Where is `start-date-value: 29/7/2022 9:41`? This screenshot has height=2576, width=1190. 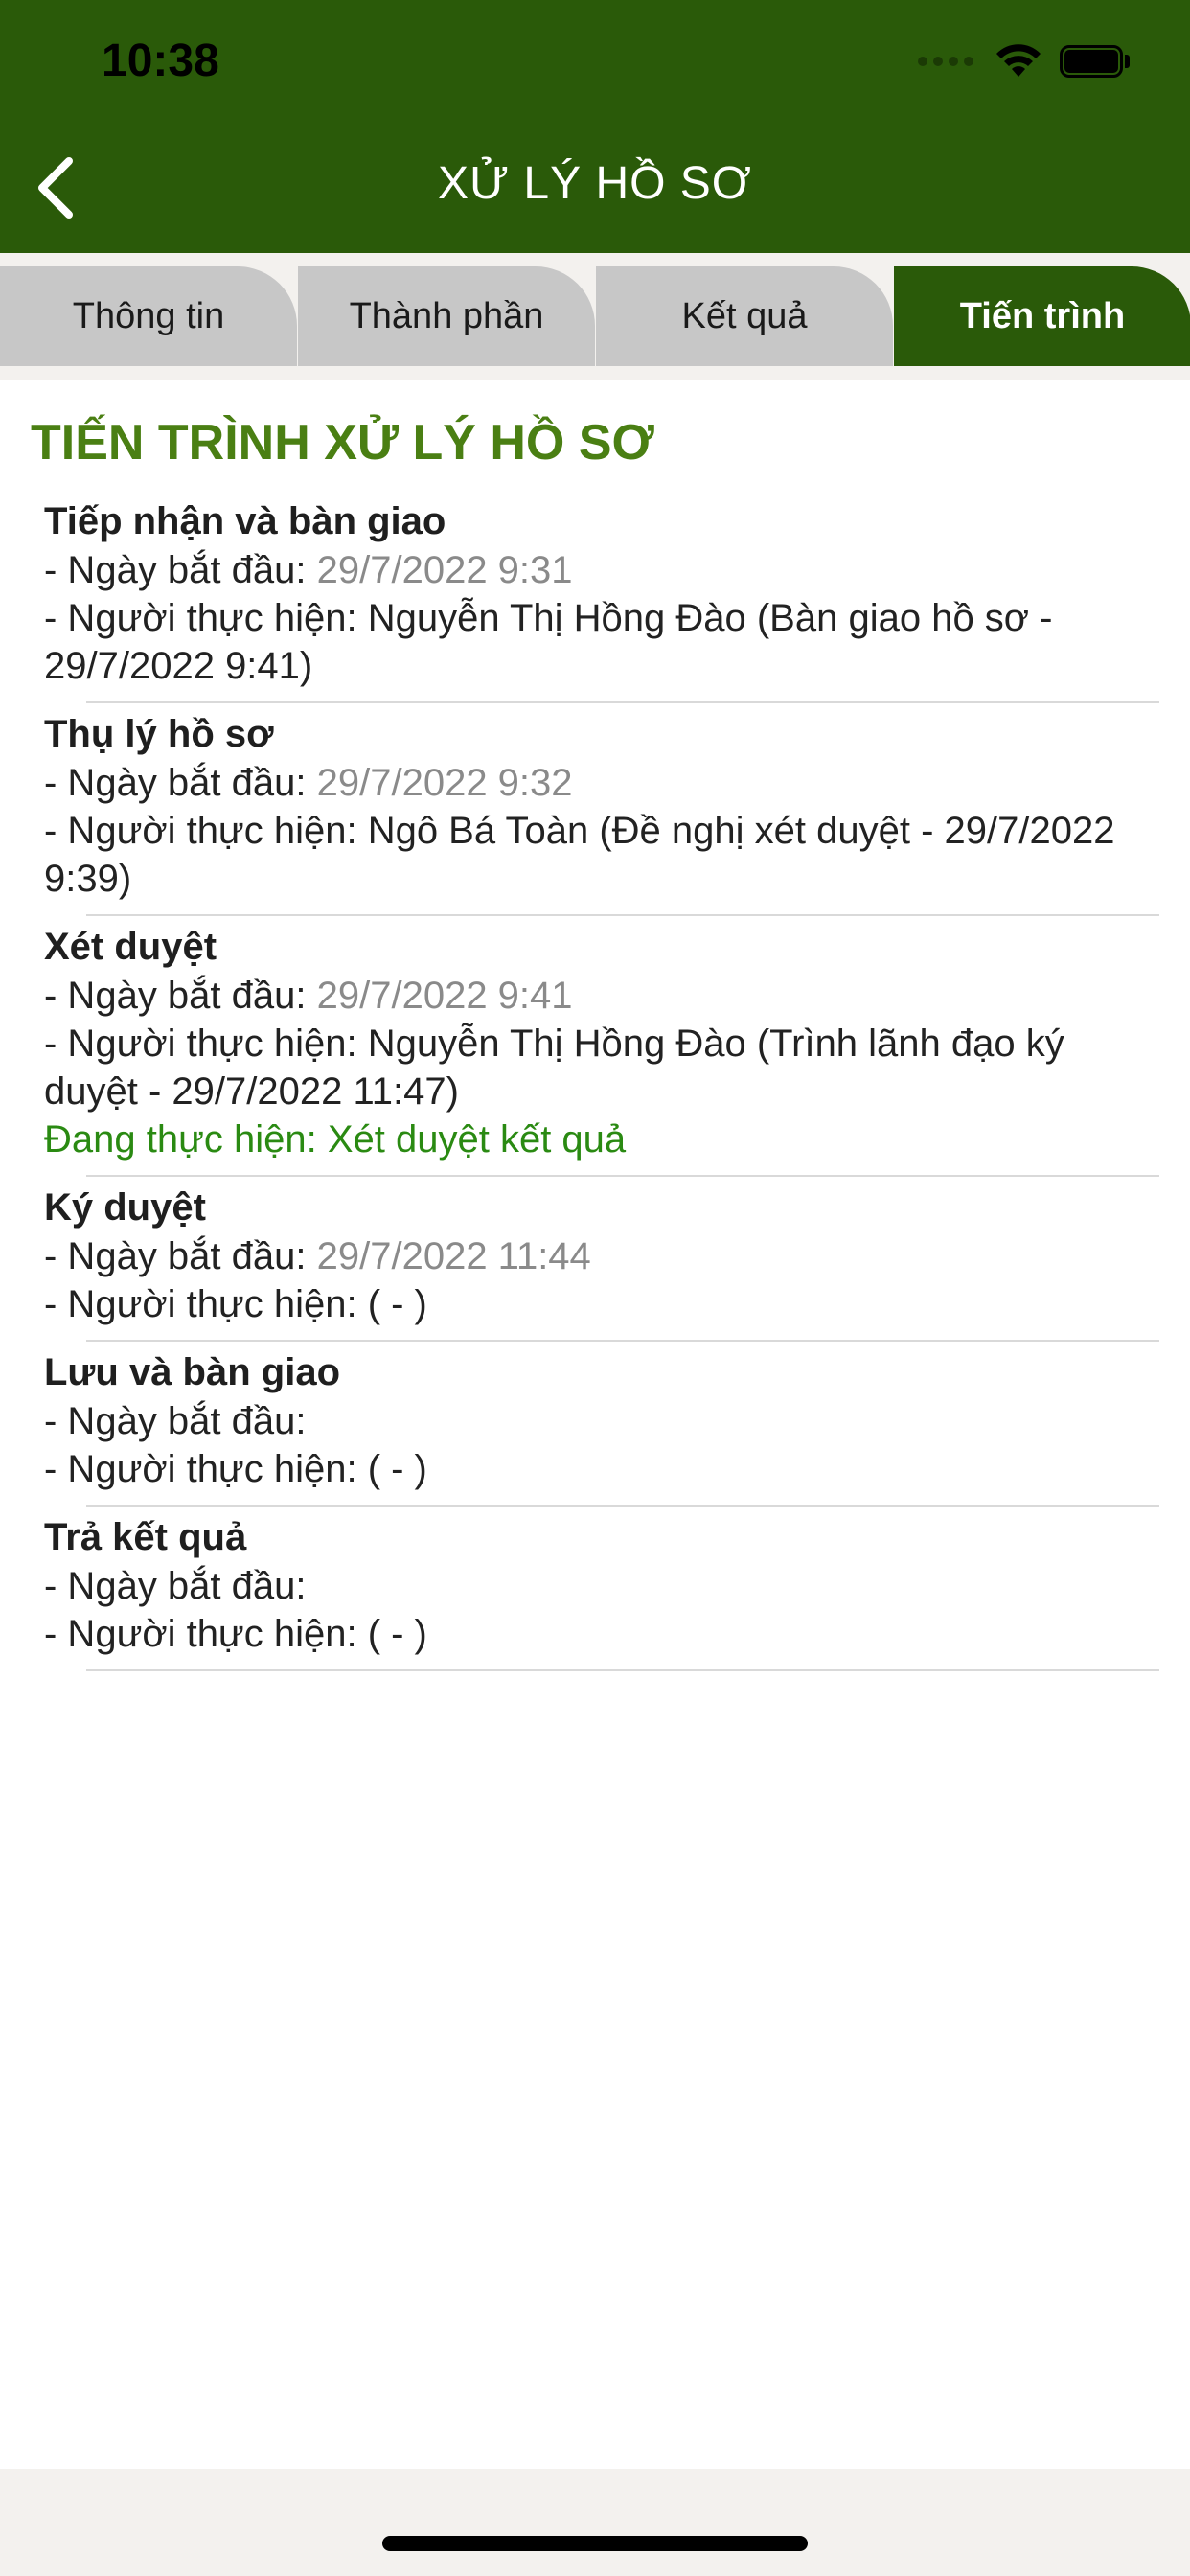 start-date-value: 29/7/2022 9:41 is located at coordinates (445, 996).